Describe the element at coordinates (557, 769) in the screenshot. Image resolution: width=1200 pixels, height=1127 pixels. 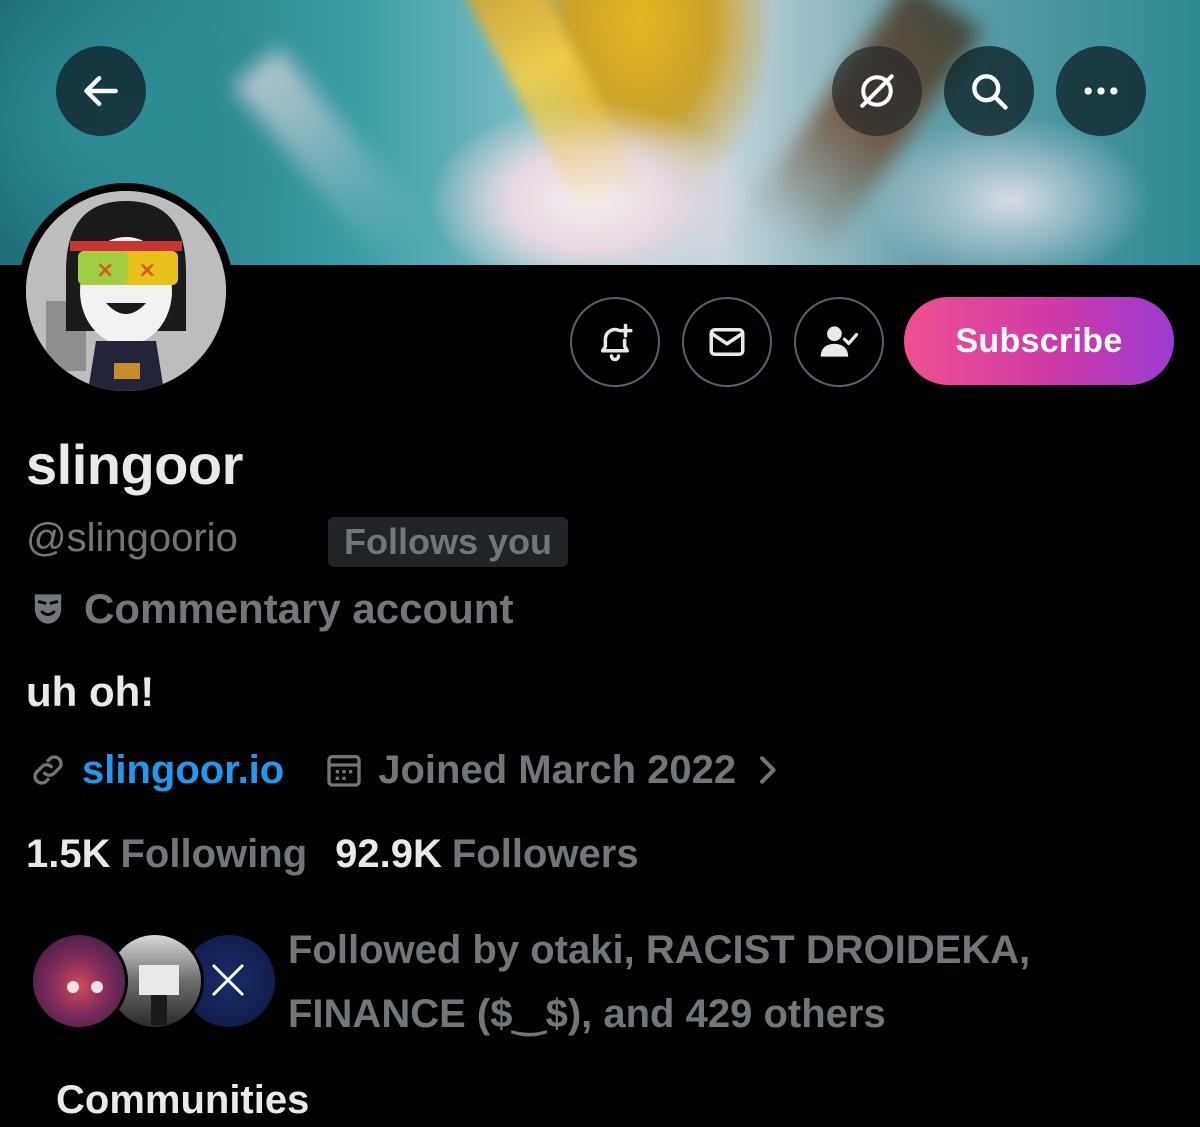
I see `joined-date: Joined March 2022` at that location.